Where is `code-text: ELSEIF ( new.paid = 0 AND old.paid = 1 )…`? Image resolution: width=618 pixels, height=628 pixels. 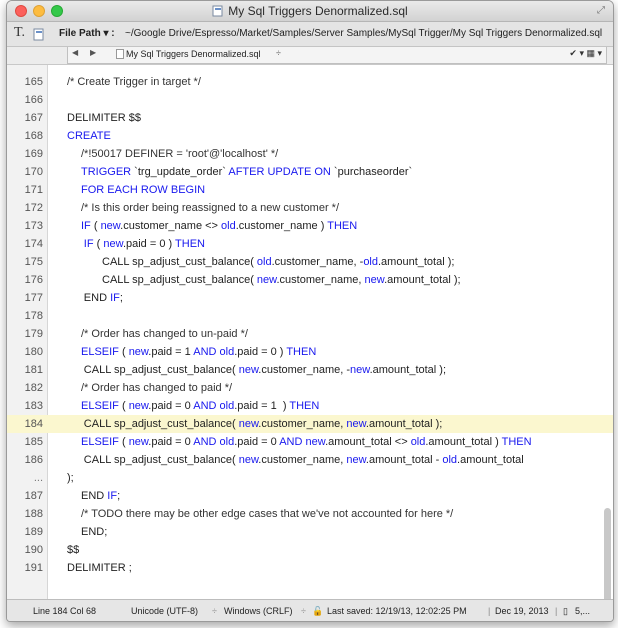
code-text: ELSEIF ( new.paid = 0 AND old.paid = 1 )… is located at coordinates (200, 406).